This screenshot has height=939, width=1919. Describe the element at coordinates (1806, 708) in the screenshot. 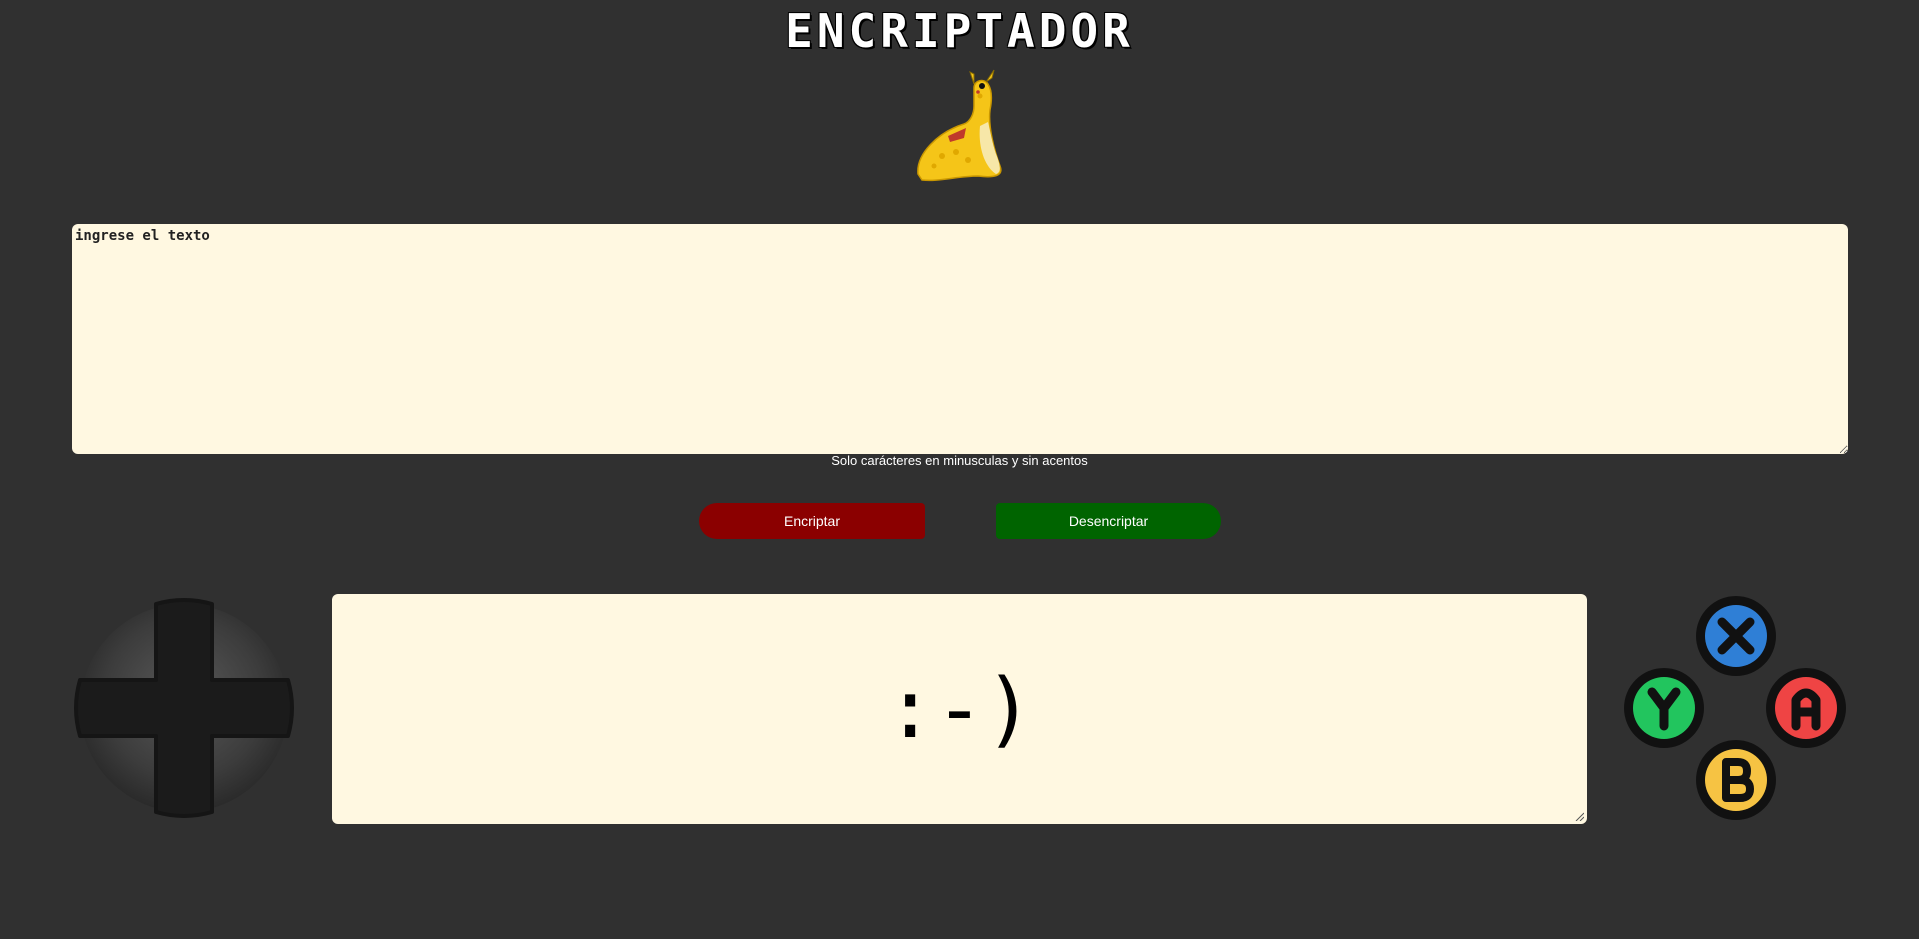

I see `a-button-icon` at that location.